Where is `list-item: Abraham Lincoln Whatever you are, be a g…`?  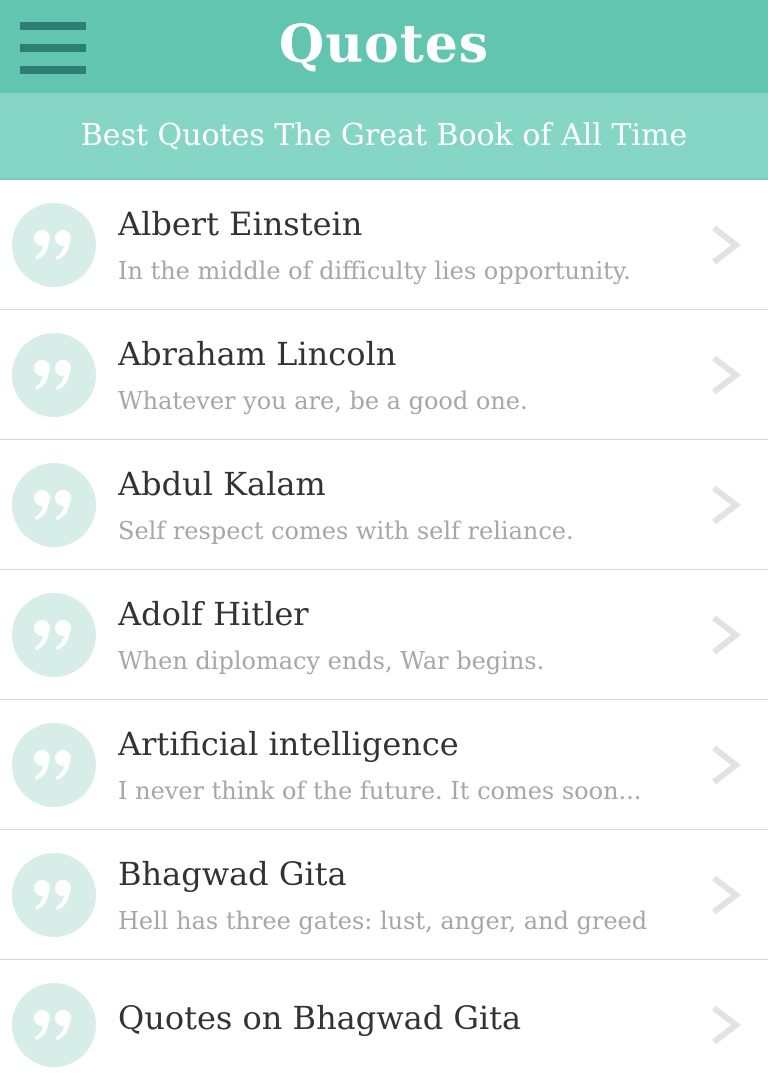 list-item: Abraham Lincoln Whatever you are, be a g… is located at coordinates (384, 375).